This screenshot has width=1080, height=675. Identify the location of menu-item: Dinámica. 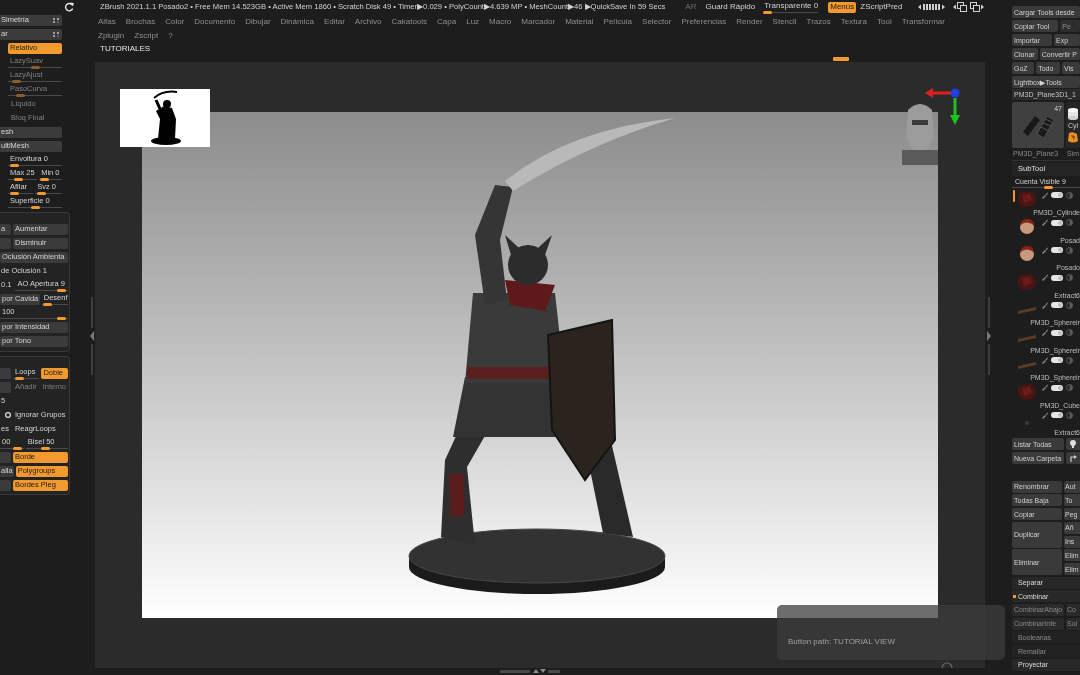
(297, 21).